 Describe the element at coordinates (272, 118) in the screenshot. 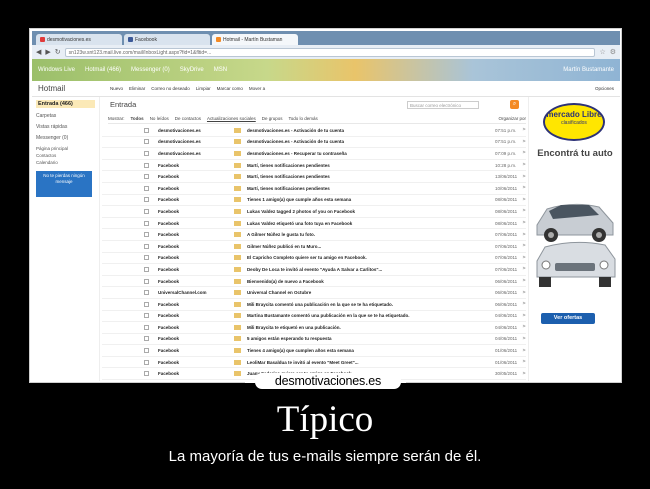

I see `filter-groups: De grupos` at that location.